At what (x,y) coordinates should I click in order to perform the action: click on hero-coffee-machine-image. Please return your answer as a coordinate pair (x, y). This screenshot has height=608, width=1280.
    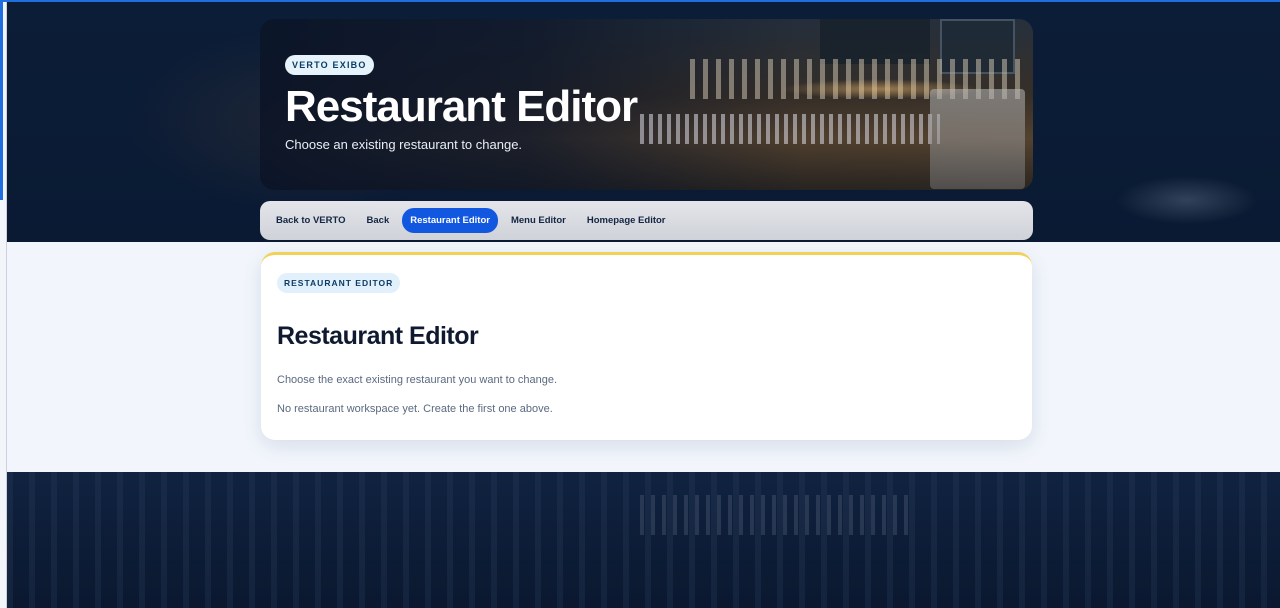
    Looking at the image, I should click on (977, 139).